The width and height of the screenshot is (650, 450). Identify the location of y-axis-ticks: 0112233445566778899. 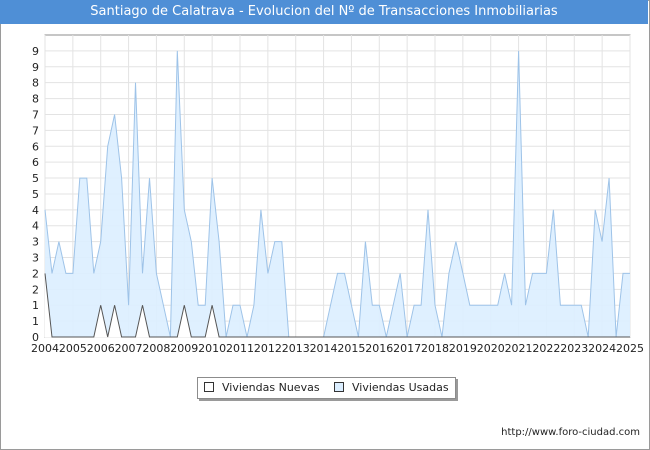
(35, 194).